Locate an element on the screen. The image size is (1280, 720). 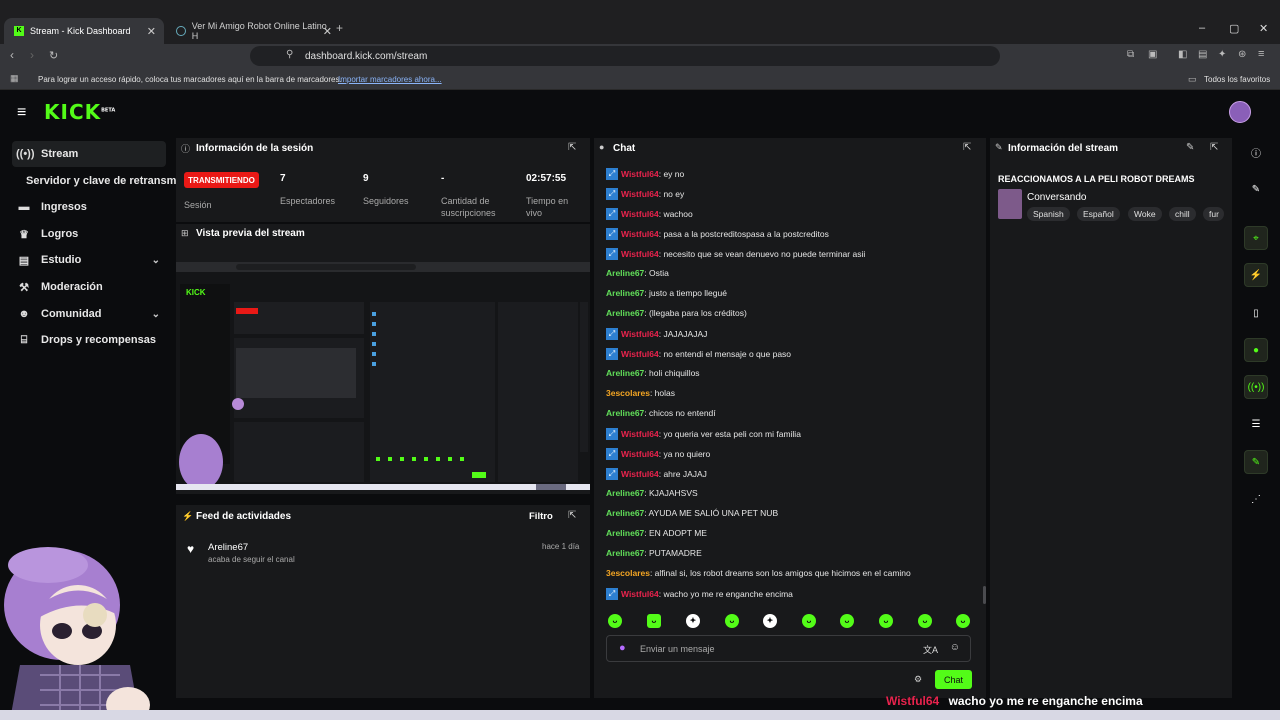
translate-icon: 文A is located at coordinates (930, 649).